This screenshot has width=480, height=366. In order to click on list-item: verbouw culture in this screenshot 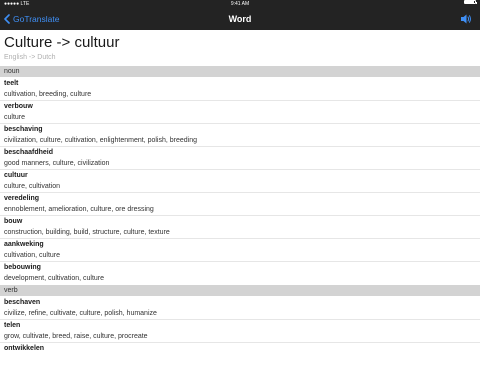, I will do `click(240, 112)`.